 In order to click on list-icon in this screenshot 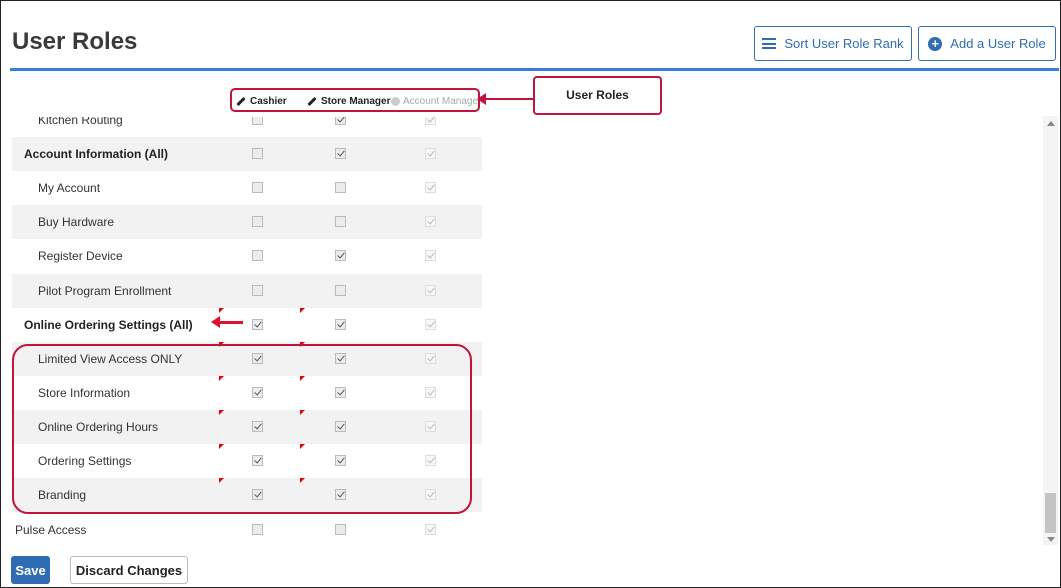, I will do `click(769, 43)`.